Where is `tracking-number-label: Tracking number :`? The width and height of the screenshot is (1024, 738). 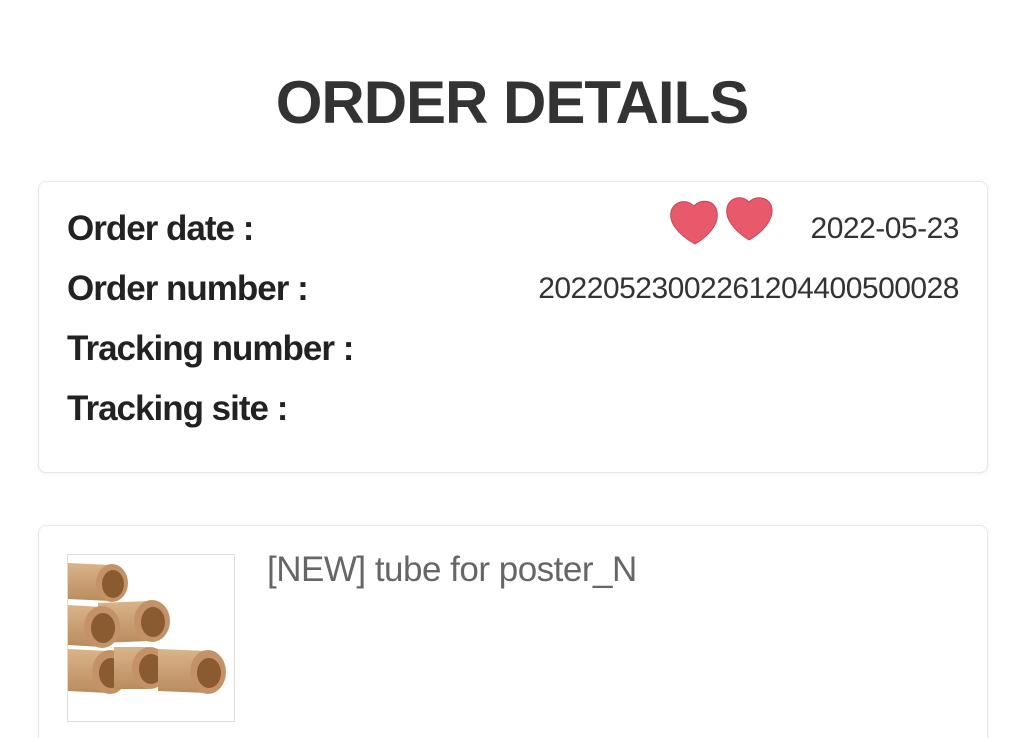
tracking-number-label: Tracking number : is located at coordinates (210, 348).